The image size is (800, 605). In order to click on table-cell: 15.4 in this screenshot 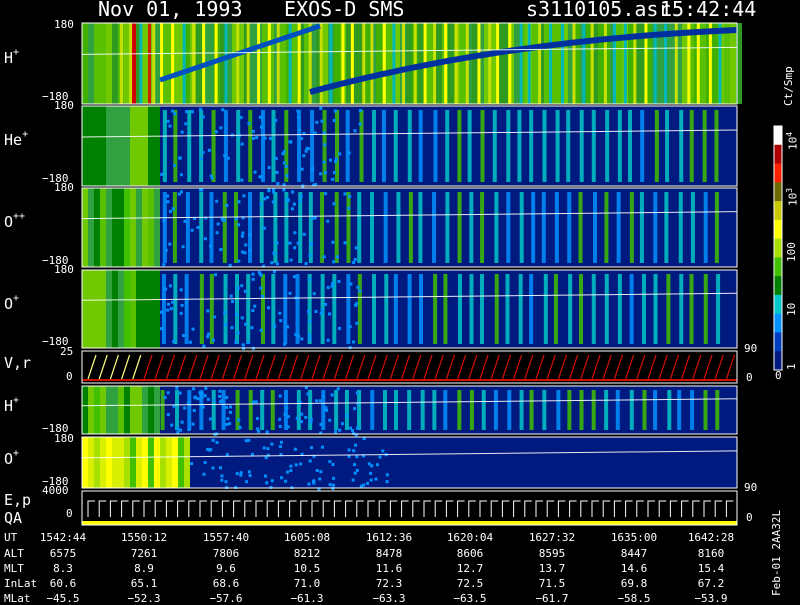, I will do `click(711, 568)`.